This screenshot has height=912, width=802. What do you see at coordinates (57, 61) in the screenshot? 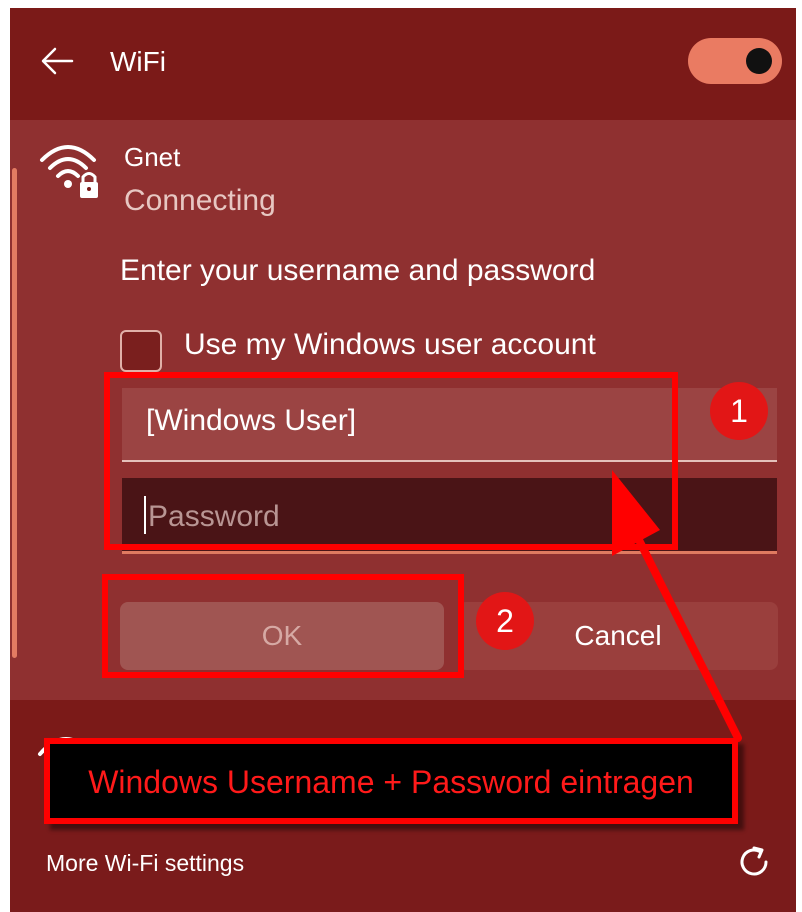
I see `back-arrow-icon` at bounding box center [57, 61].